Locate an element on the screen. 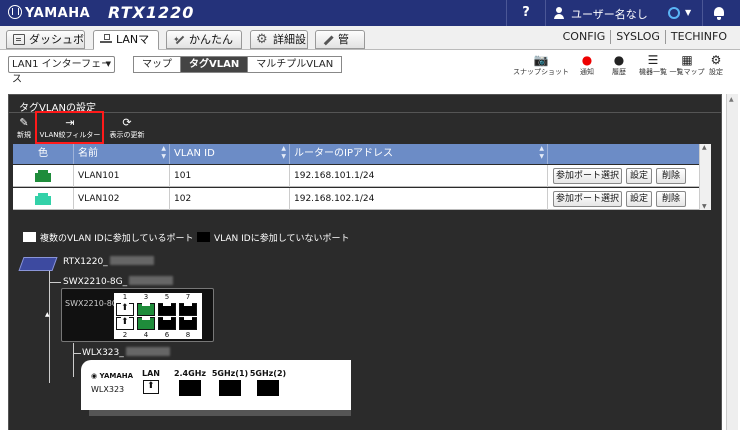 This screenshot has width=740, height=430. switch-model: SWX2210-8G is located at coordinates (92, 303).